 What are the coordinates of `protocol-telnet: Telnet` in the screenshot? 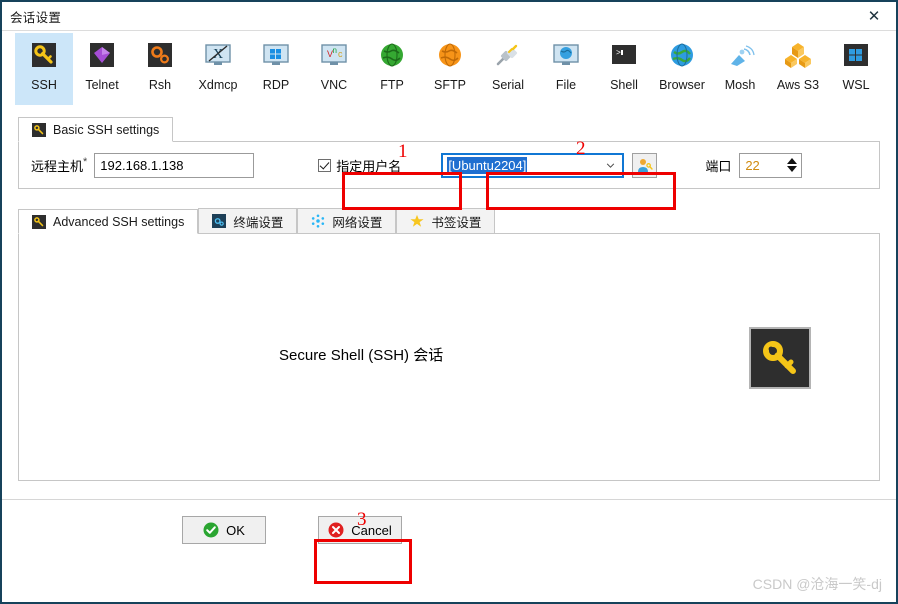 It's located at (102, 69).